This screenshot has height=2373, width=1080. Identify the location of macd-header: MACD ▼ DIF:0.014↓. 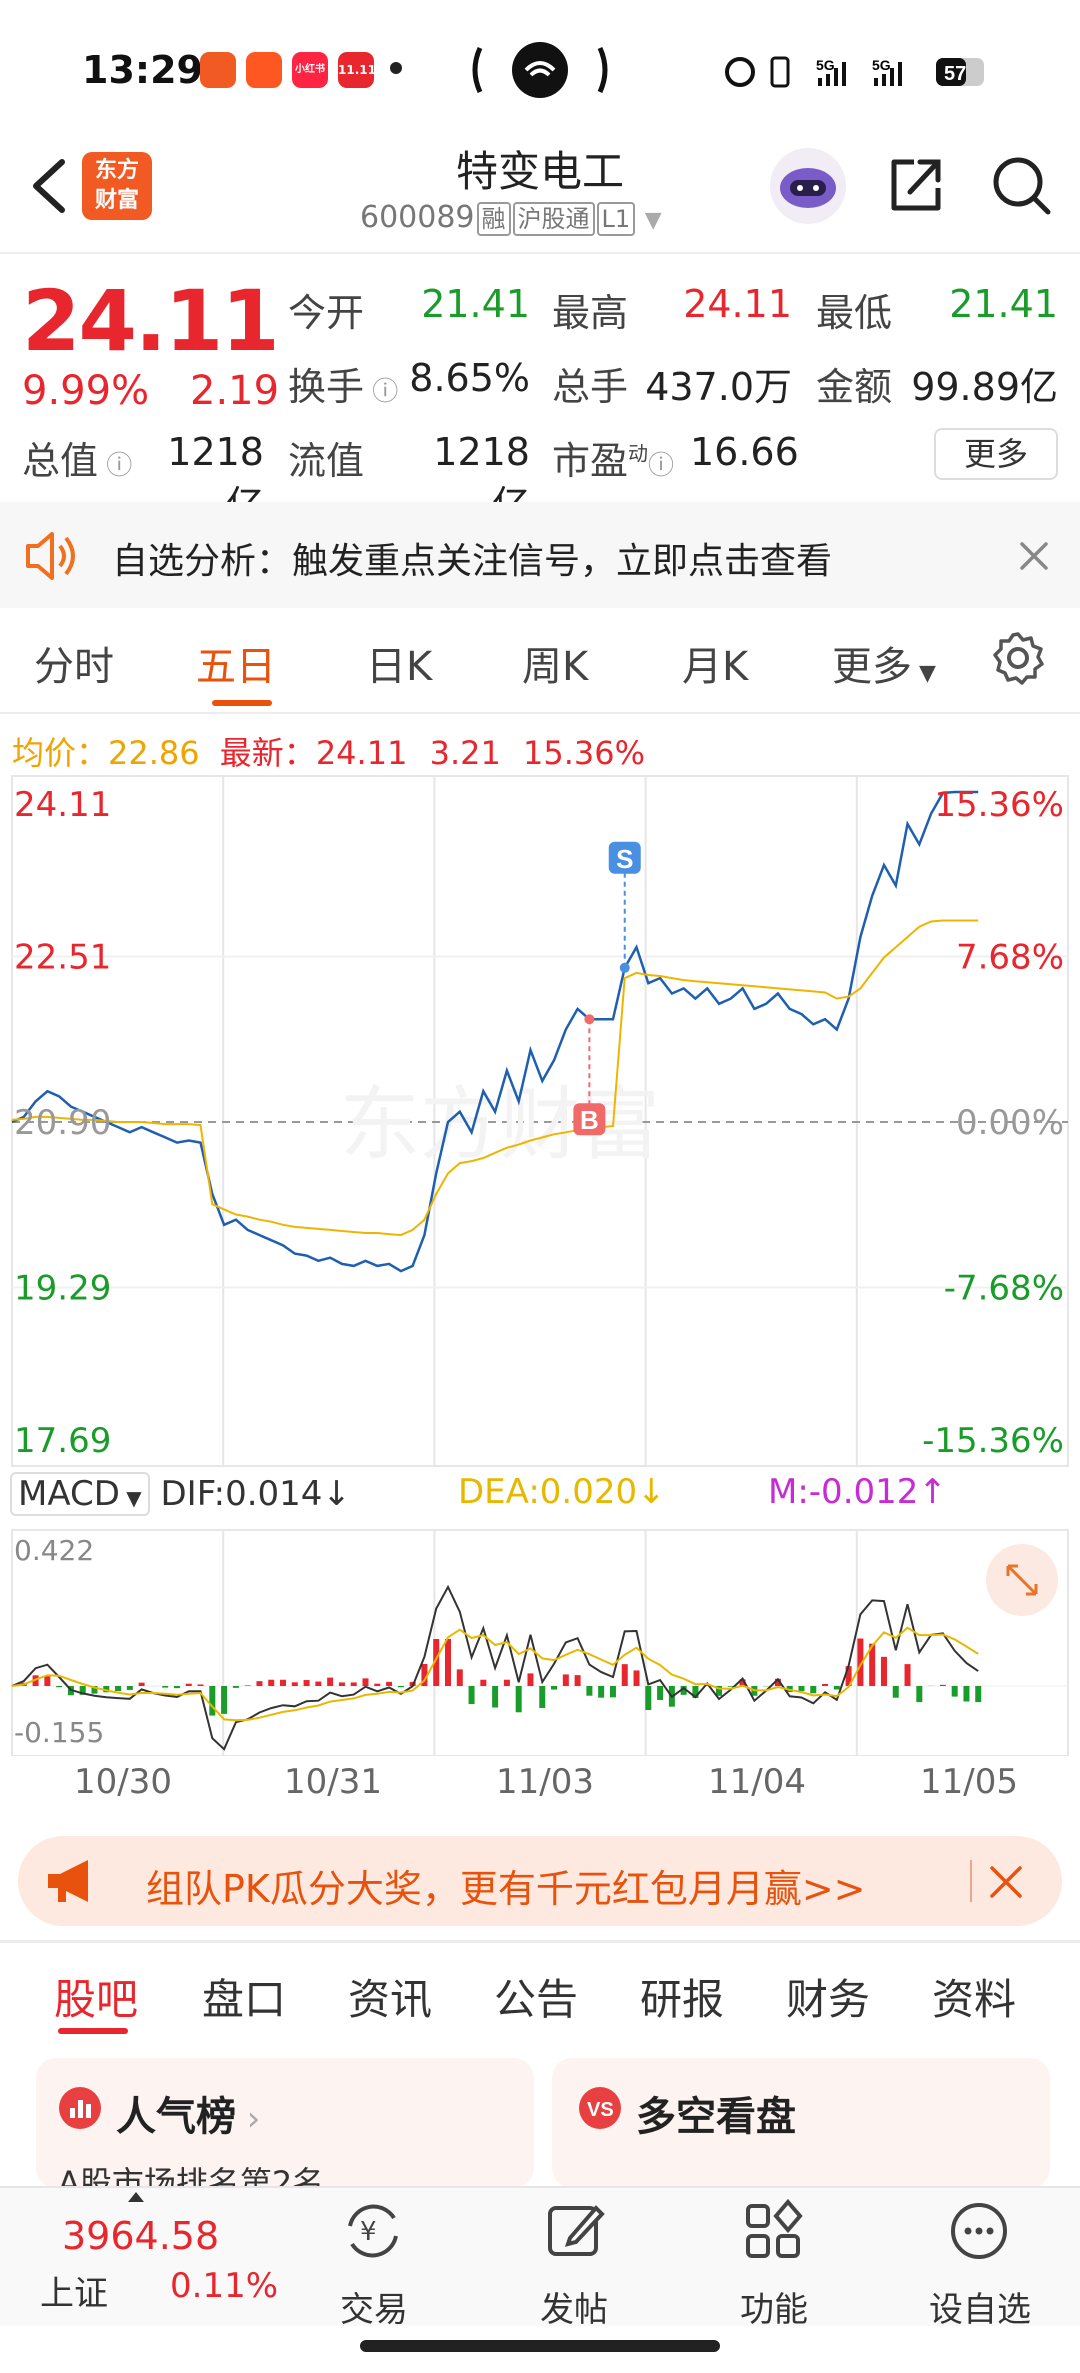
(180, 1494).